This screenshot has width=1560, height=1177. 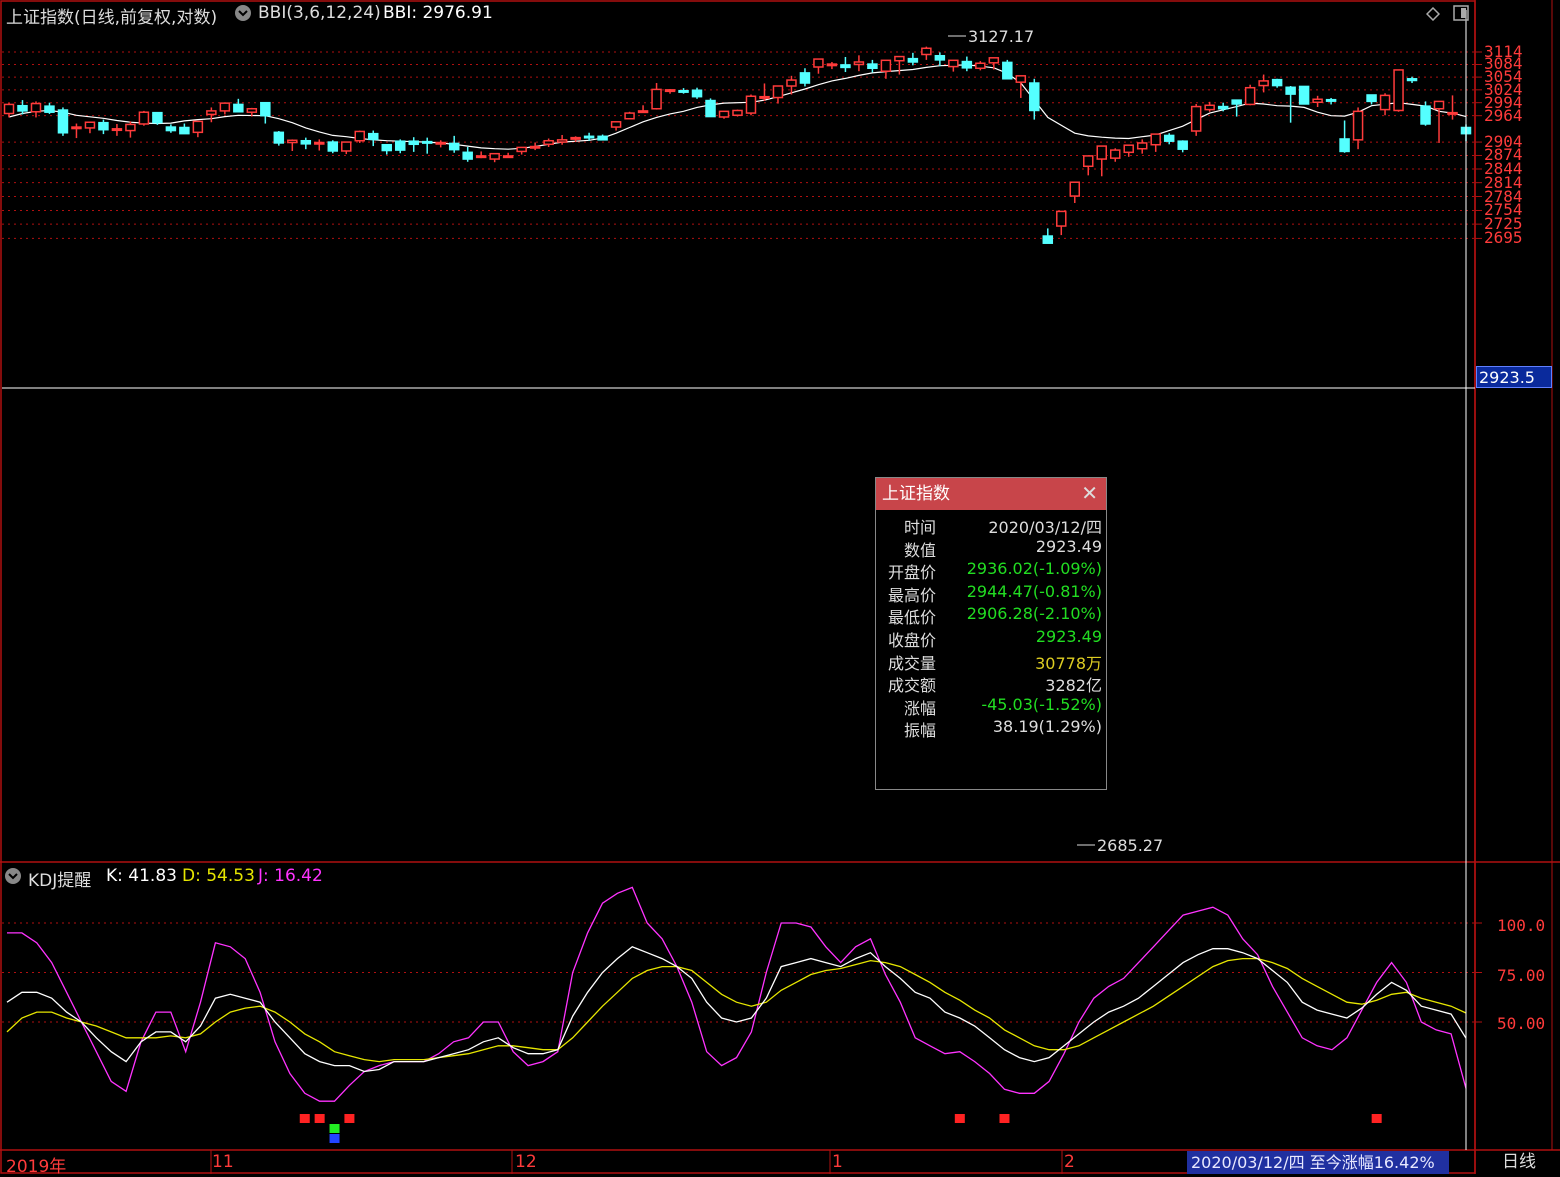 I want to click on popup-row: 最高价 2944.47(-0.81%), so click(x=991, y=593).